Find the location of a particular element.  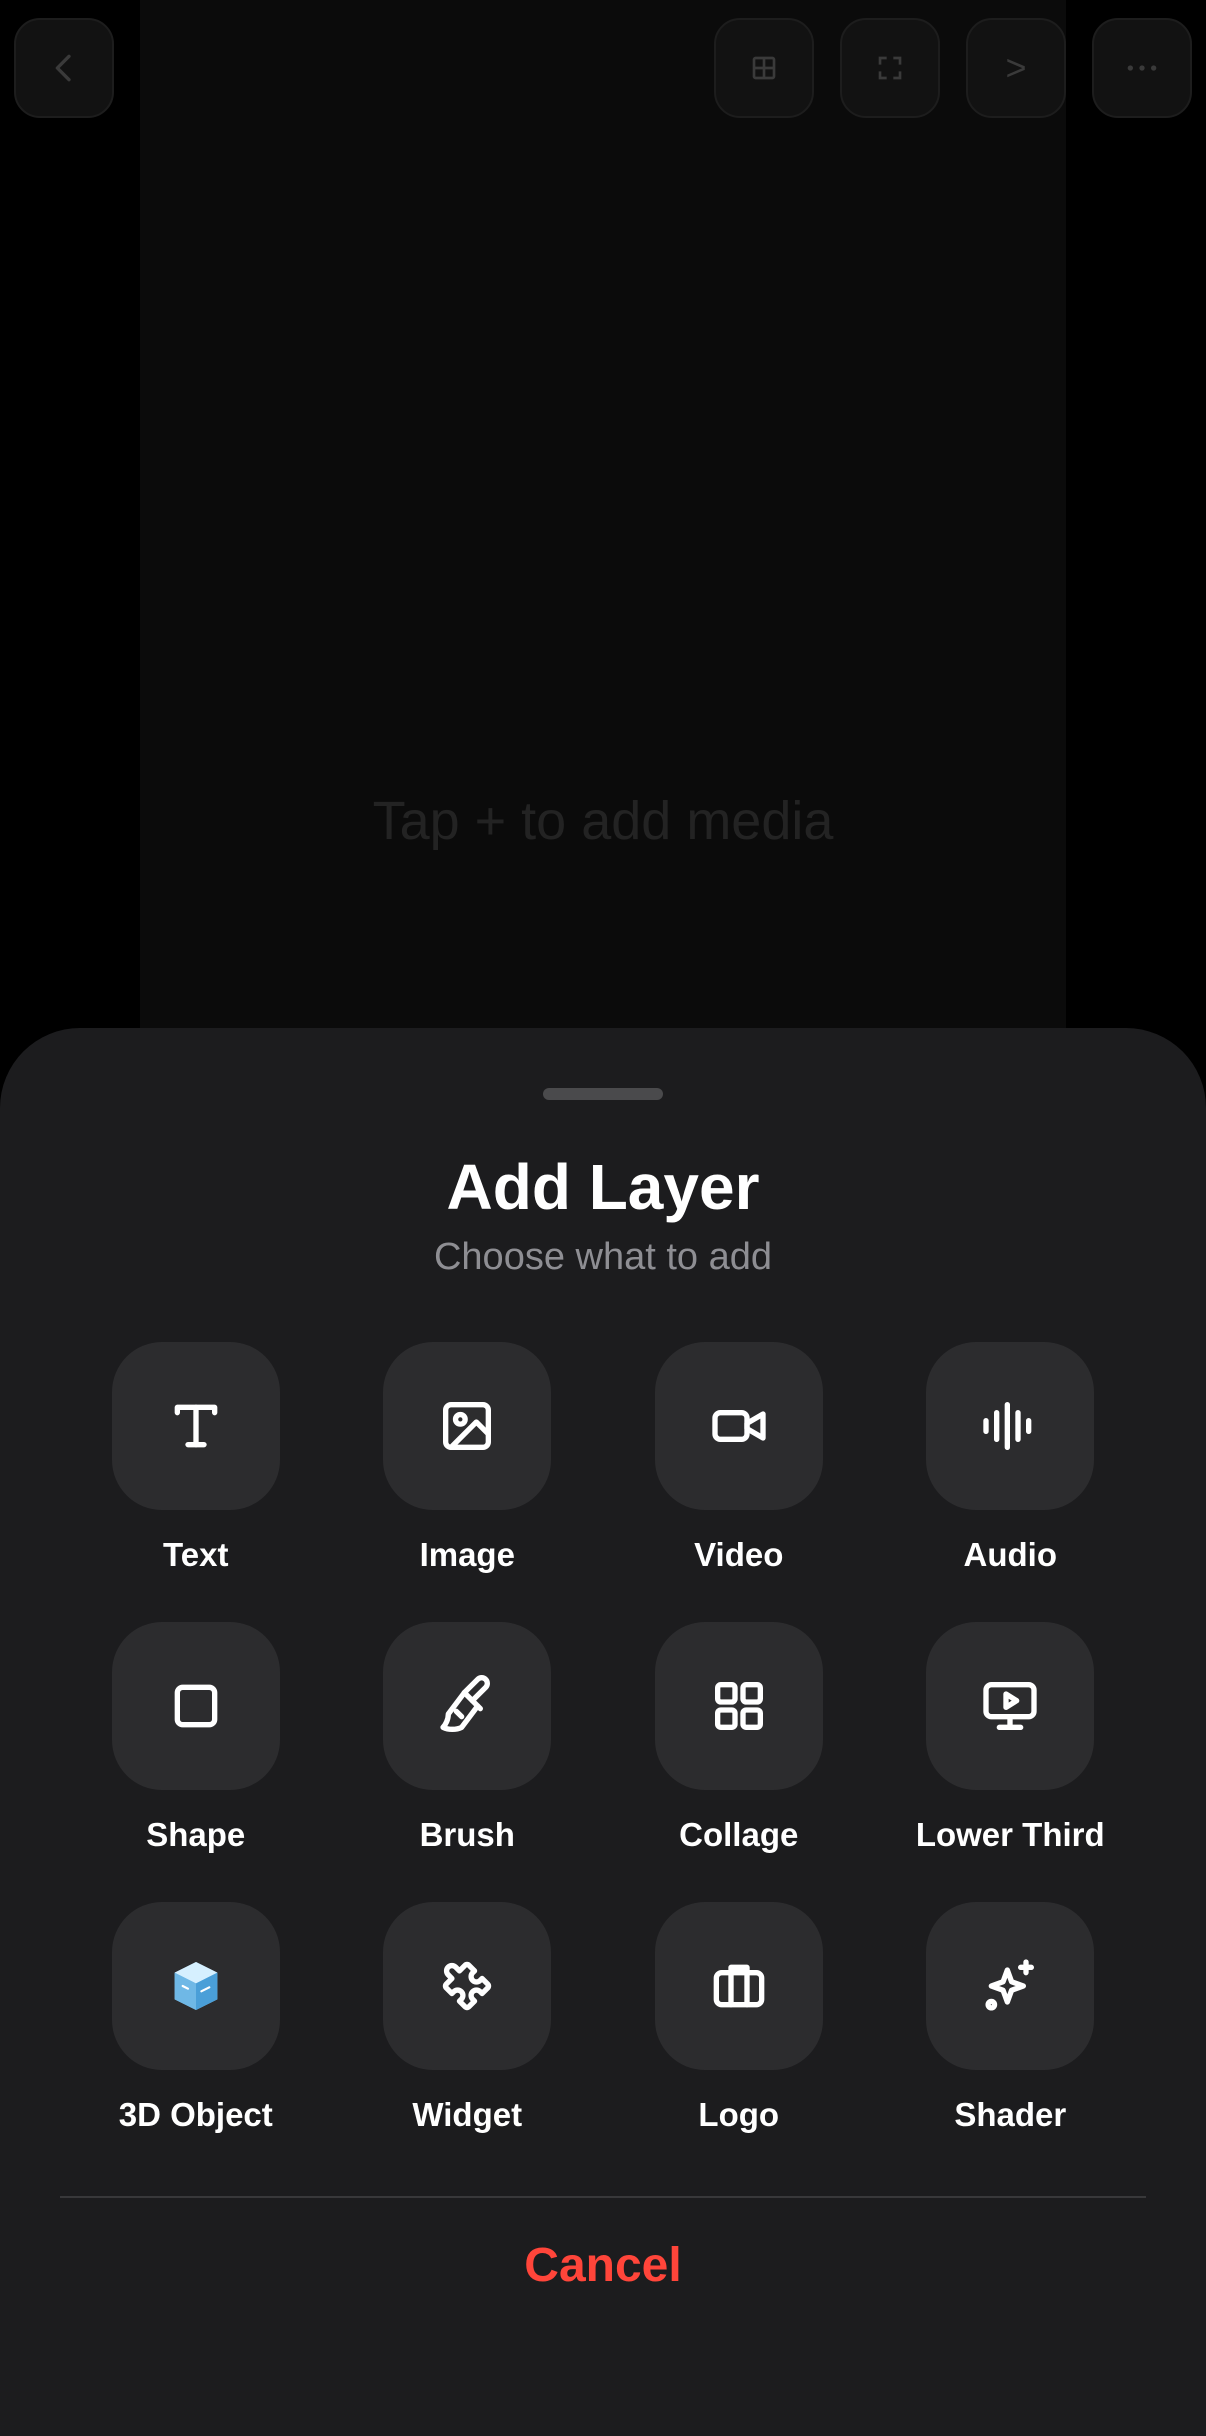

layer-option-collage: Collage is located at coordinates (739, 1762).